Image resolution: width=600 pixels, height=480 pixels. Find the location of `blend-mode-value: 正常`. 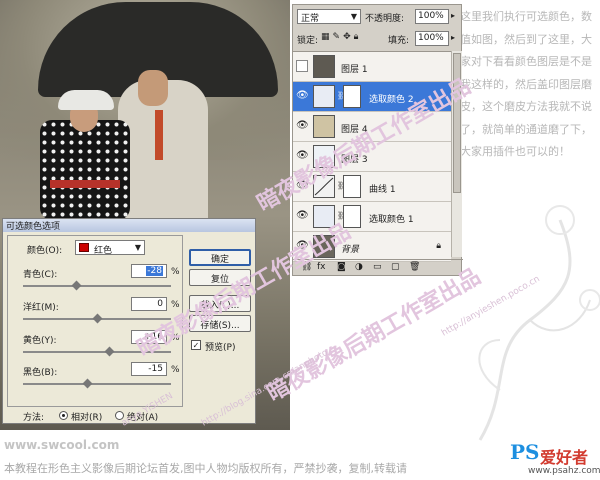

blend-mode-value: 正常 is located at coordinates (310, 19).